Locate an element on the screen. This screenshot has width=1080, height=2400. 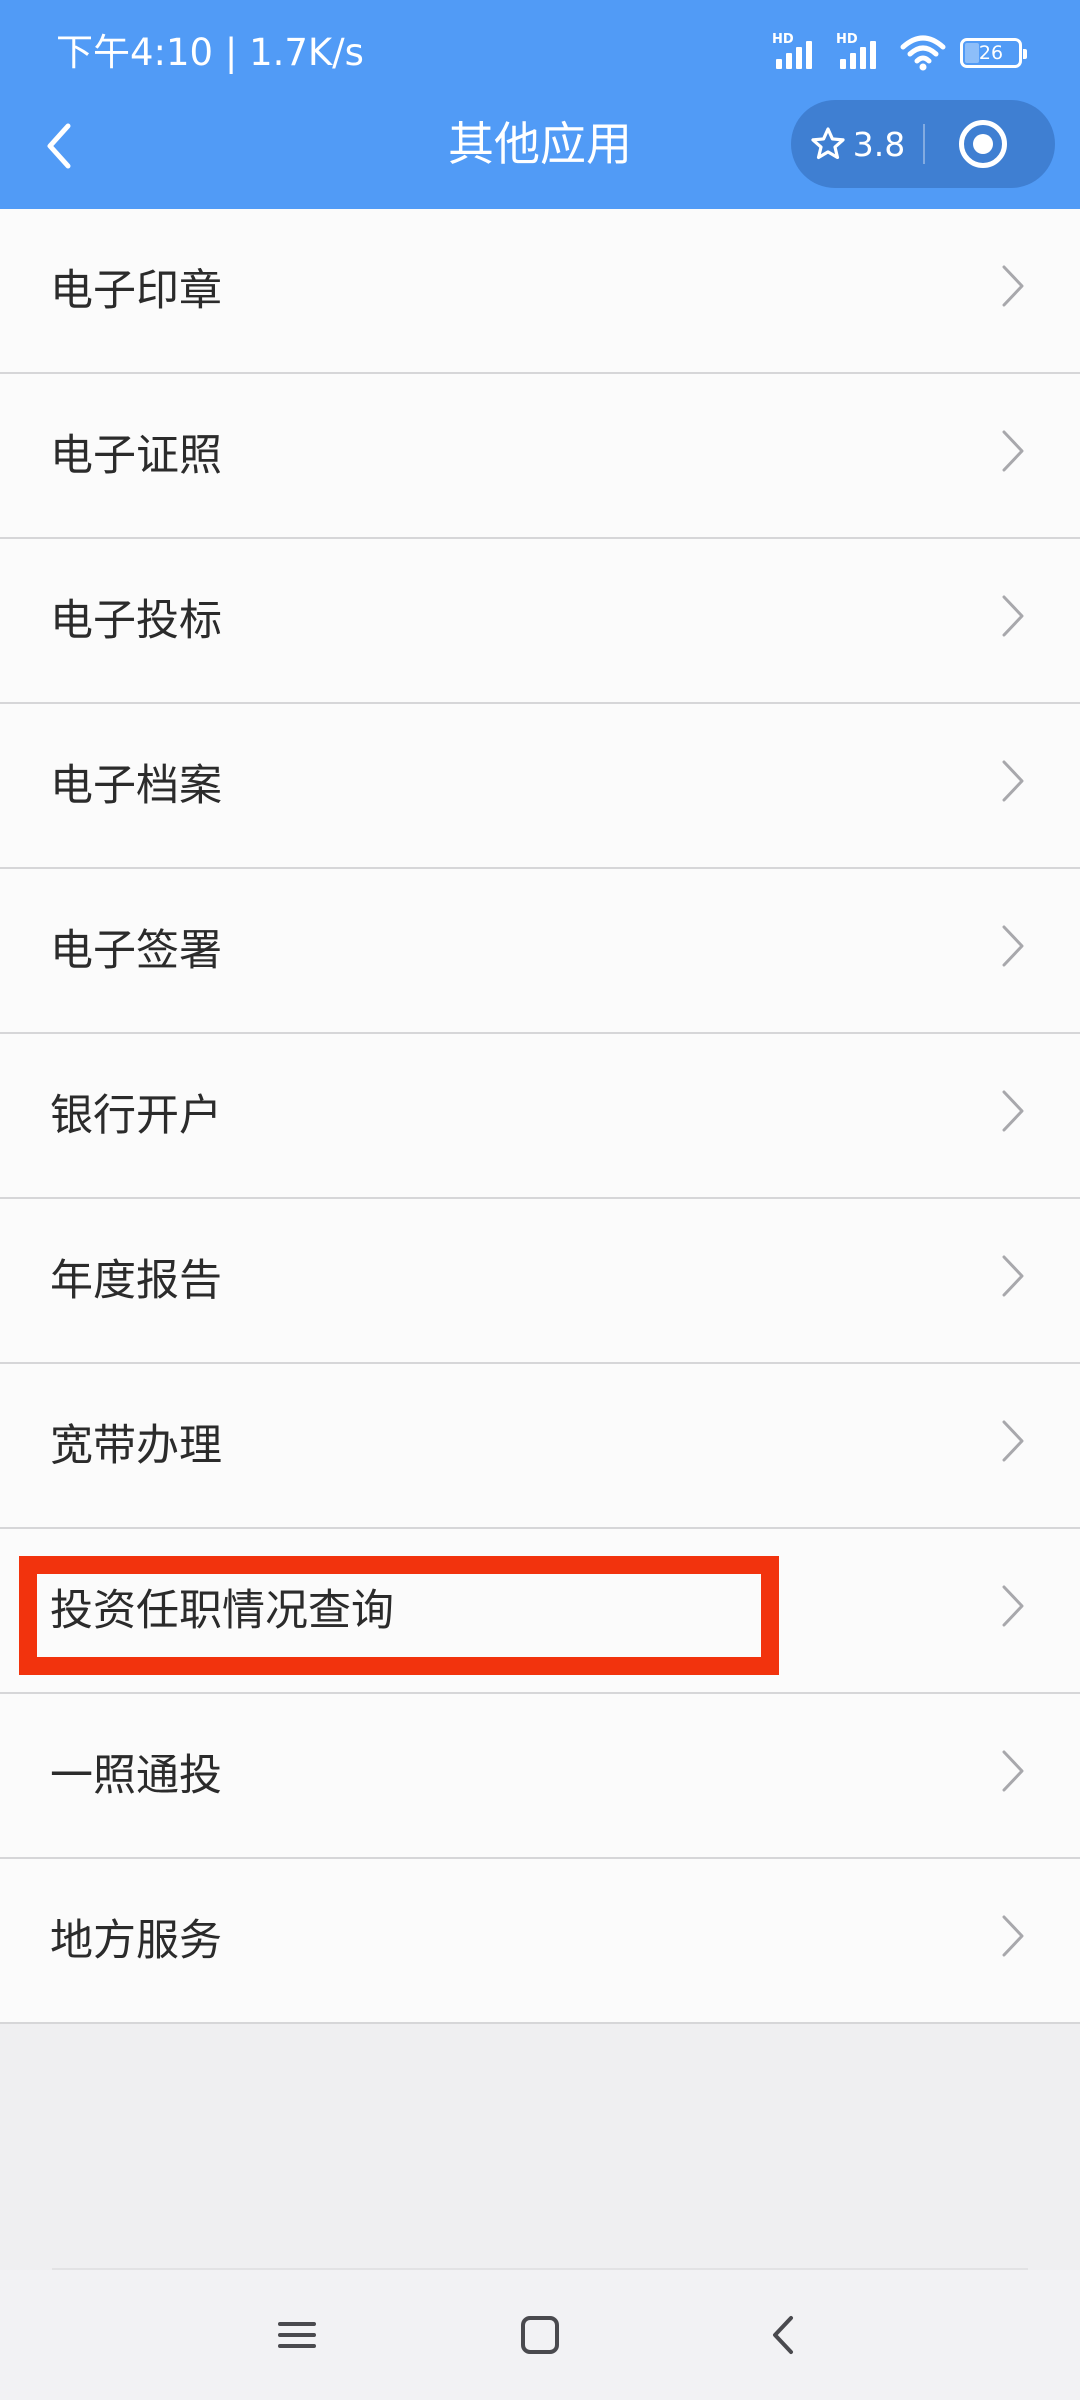
mini-program-capsule: 3.8 is located at coordinates (923, 144).